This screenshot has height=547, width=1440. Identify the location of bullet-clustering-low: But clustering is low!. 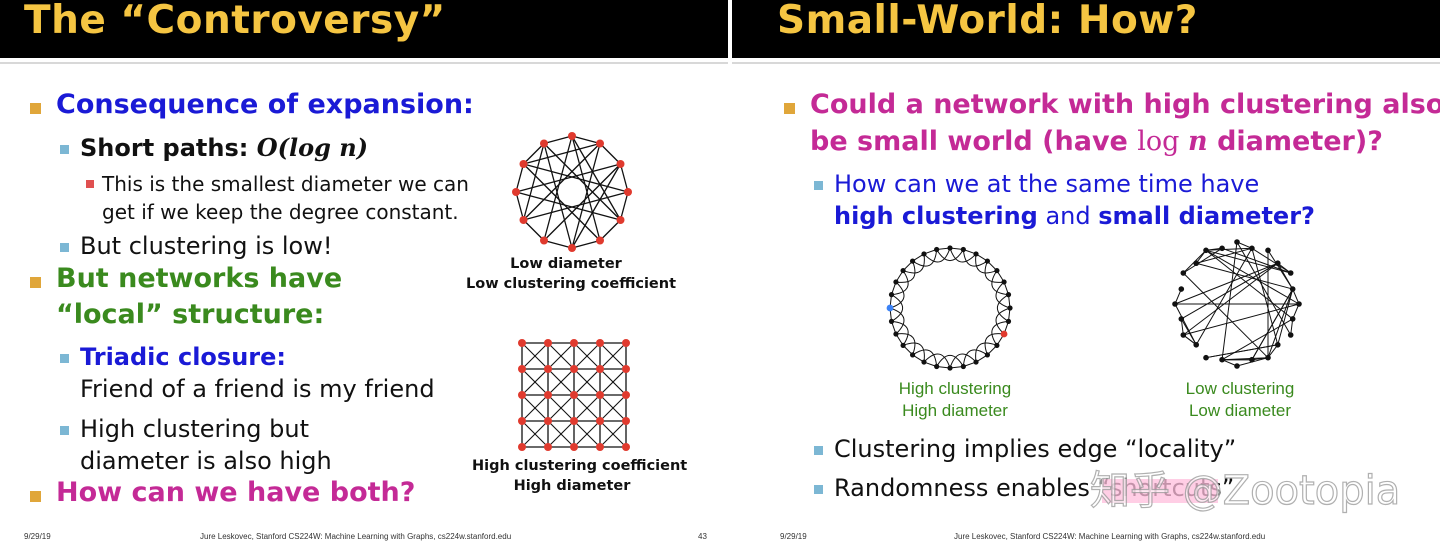
(206, 246).